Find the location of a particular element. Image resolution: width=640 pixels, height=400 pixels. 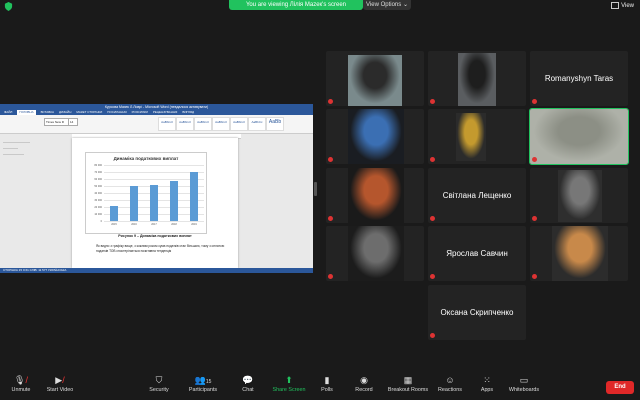

participant-tile: Ярослав Савчин is located at coordinates (477, 253).